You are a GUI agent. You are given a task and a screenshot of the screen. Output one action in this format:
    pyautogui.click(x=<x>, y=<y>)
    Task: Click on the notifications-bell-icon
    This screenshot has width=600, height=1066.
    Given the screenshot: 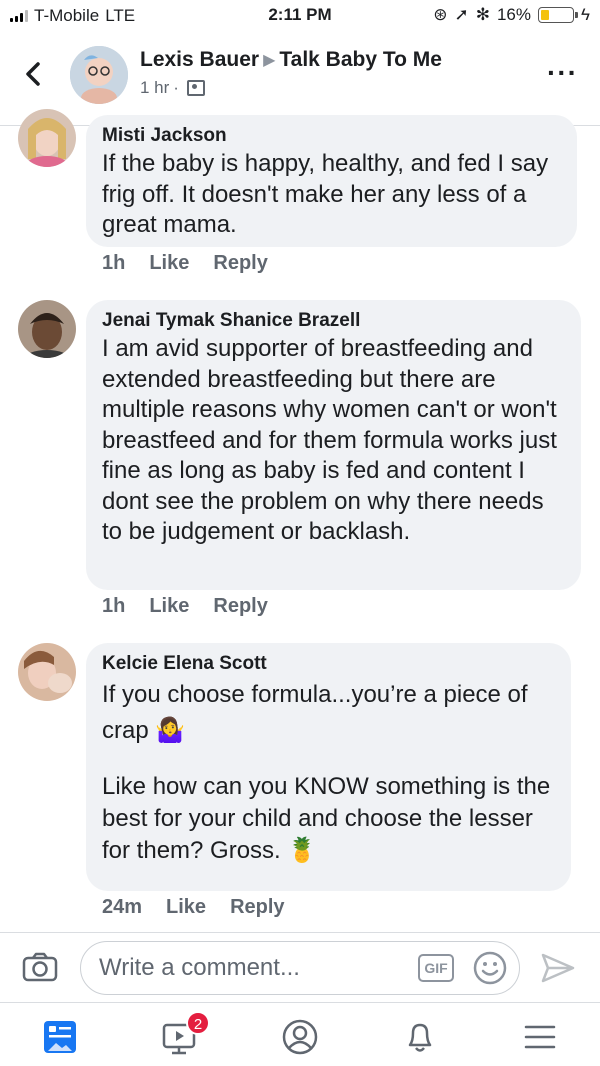 What is the action you would take?
    pyautogui.click(x=420, y=1037)
    